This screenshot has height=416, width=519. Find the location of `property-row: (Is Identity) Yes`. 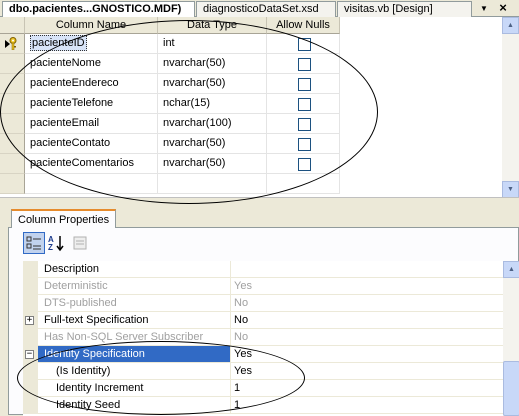

property-row: (Is Identity) Yes is located at coordinates (263, 371).